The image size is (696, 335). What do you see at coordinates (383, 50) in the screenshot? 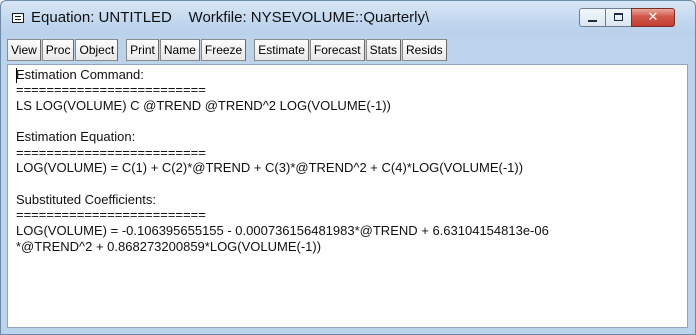
I see `stats-button: Stats` at bounding box center [383, 50].